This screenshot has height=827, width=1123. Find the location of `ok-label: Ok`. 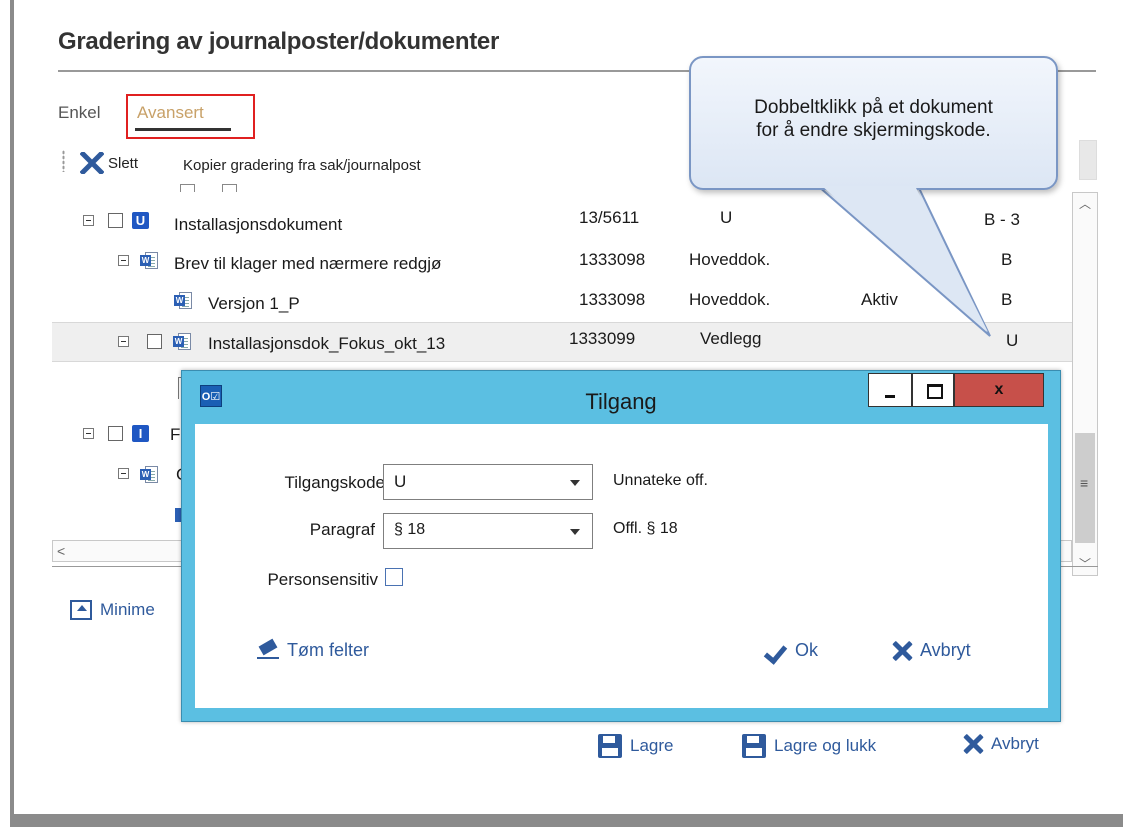

ok-label: Ok is located at coordinates (807, 650).